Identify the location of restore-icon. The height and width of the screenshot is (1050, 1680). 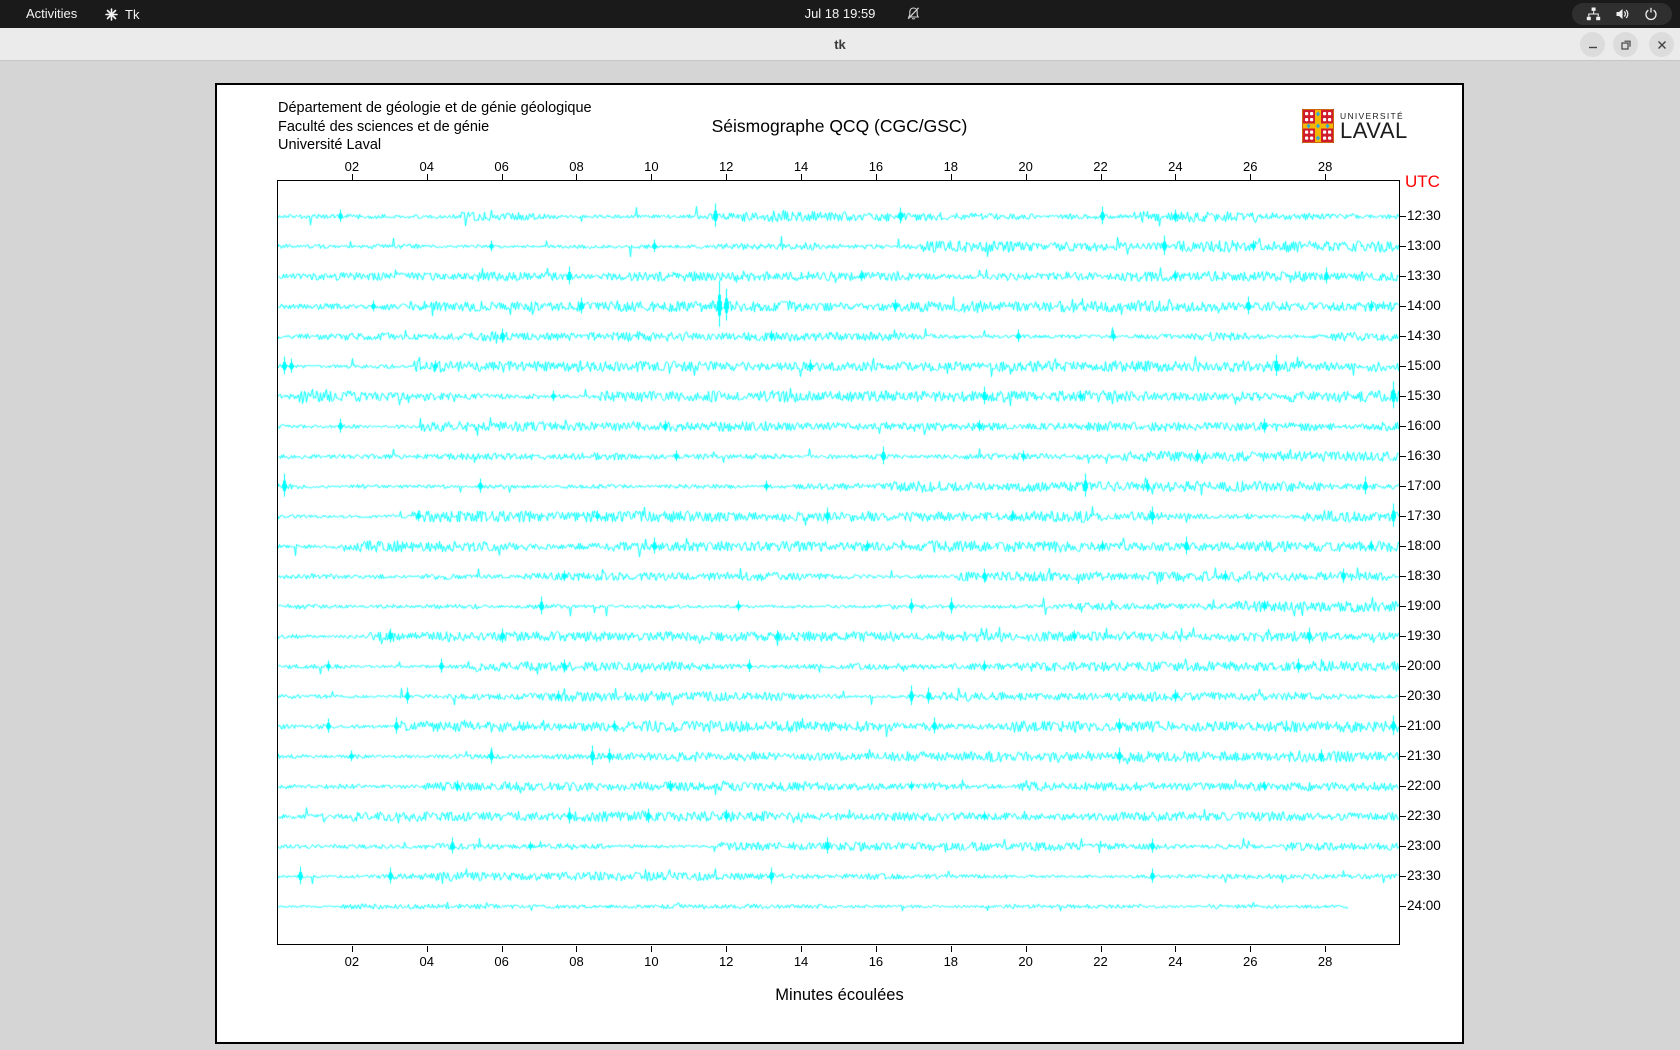
(1625, 45).